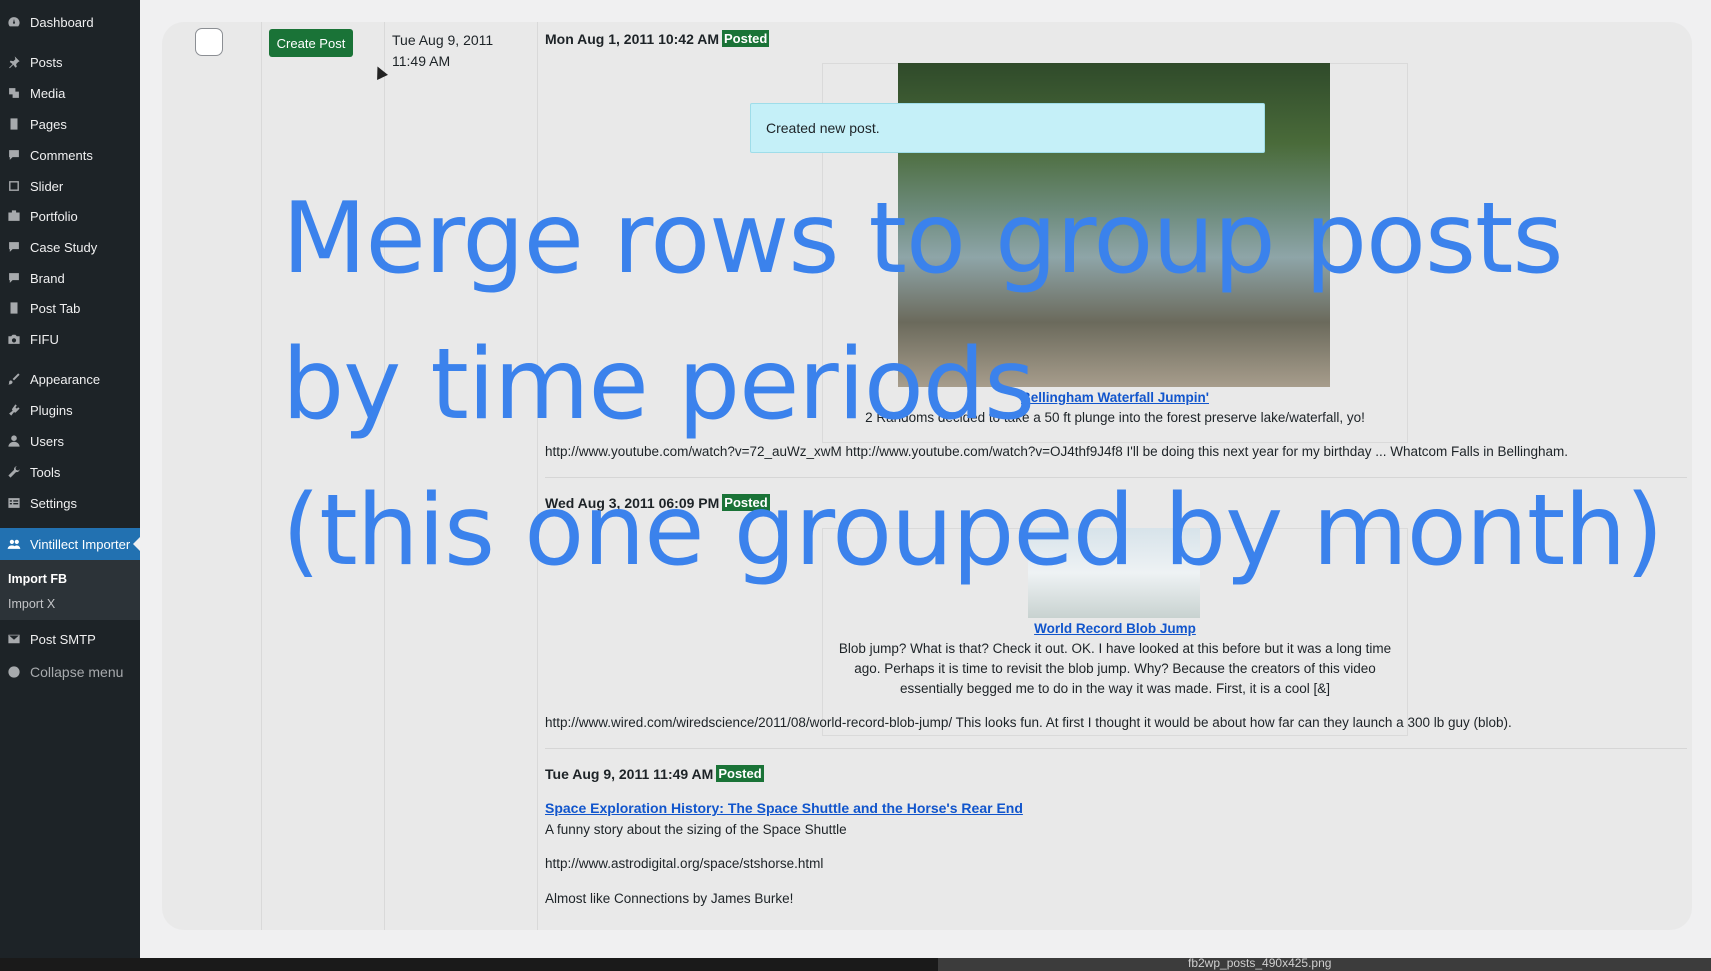 This screenshot has height=971, width=1711. I want to click on collapse-menu-button: Collapse menu, so click(70, 672).